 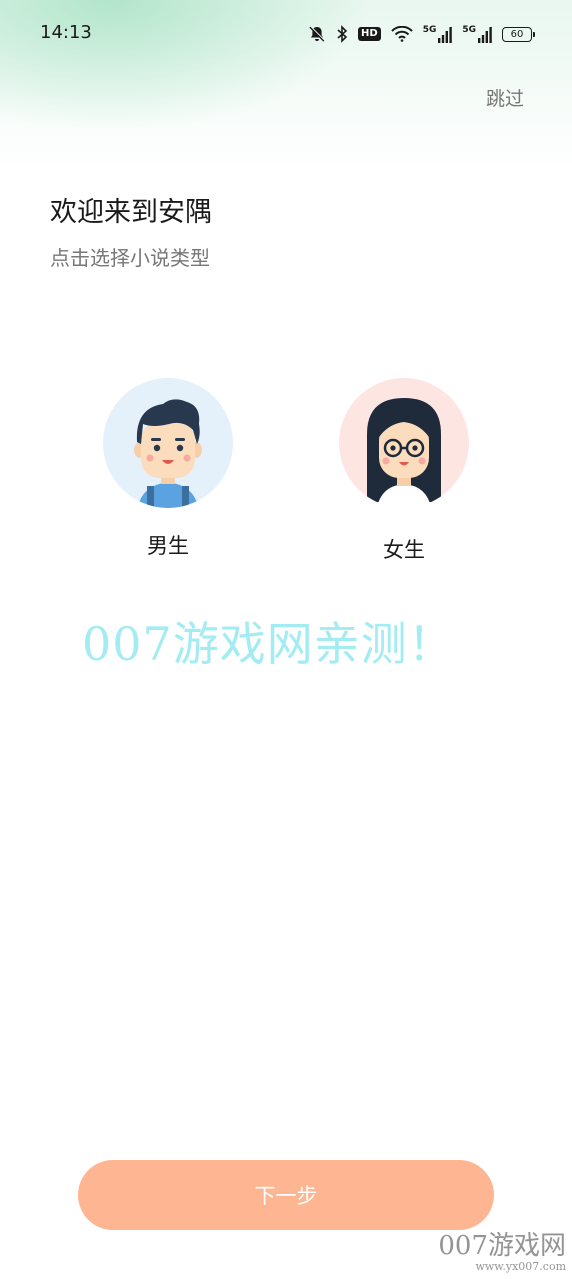 I want to click on corner-watermark-url: www.yx007.com, so click(x=520, y=1266).